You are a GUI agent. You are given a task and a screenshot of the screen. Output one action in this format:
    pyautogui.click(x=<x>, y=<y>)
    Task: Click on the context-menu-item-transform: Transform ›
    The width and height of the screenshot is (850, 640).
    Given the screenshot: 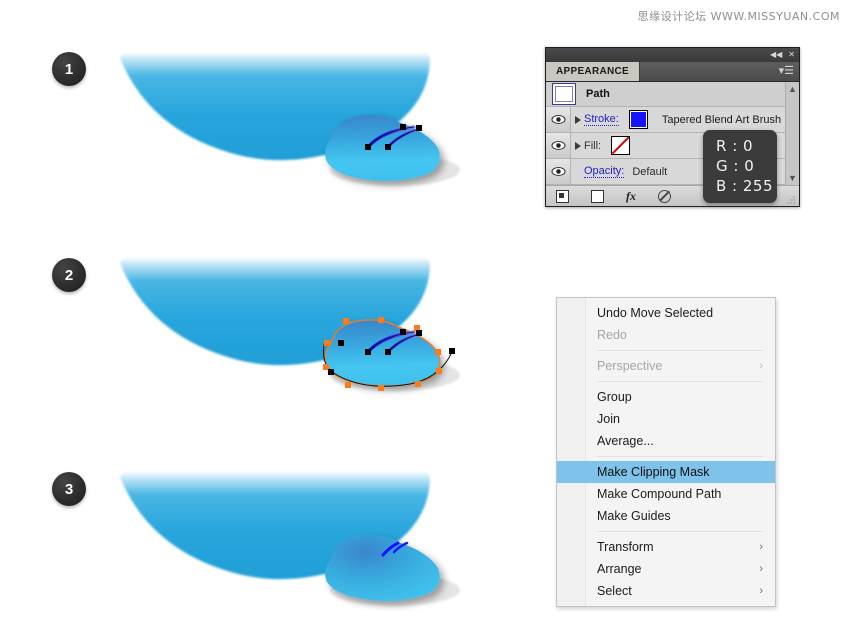 What is the action you would take?
    pyautogui.click(x=666, y=547)
    